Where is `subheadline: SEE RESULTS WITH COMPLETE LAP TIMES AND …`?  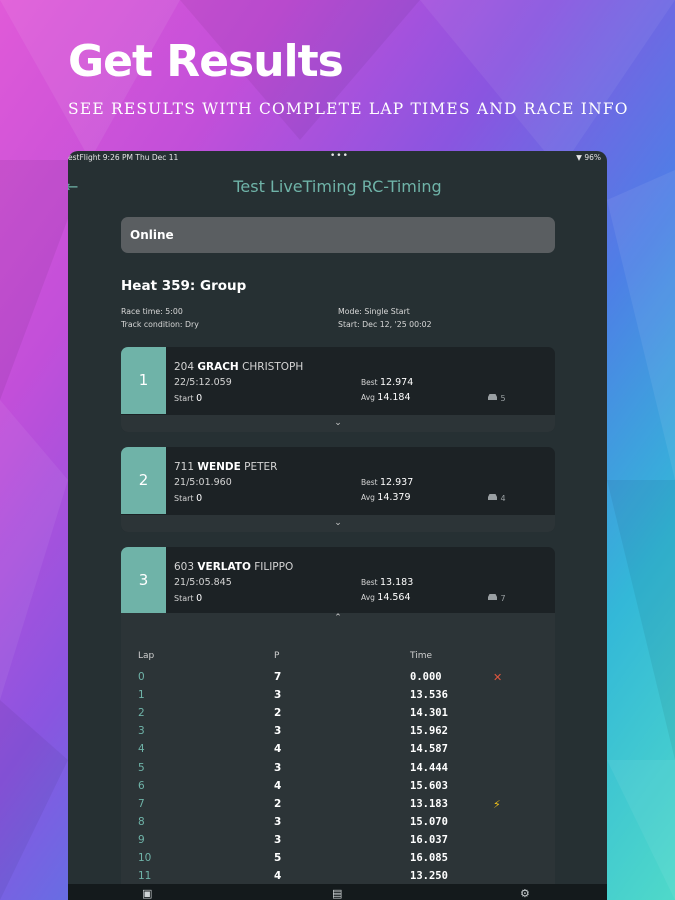 subheadline: SEE RESULTS WITH COMPLETE LAP TIMES AND … is located at coordinates (348, 109).